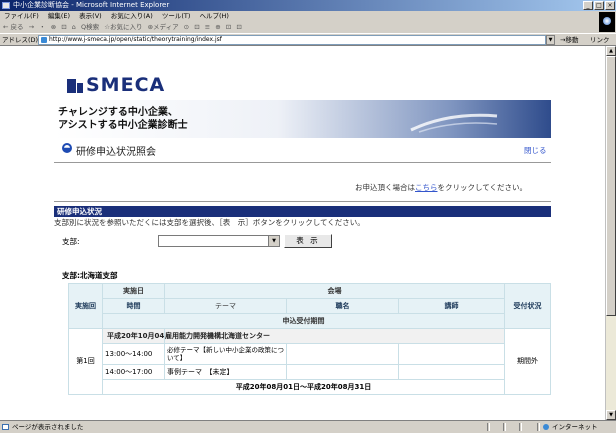  Describe the element at coordinates (133, 354) in the screenshot. I see `time-cell: 13:00〜14:00` at that location.